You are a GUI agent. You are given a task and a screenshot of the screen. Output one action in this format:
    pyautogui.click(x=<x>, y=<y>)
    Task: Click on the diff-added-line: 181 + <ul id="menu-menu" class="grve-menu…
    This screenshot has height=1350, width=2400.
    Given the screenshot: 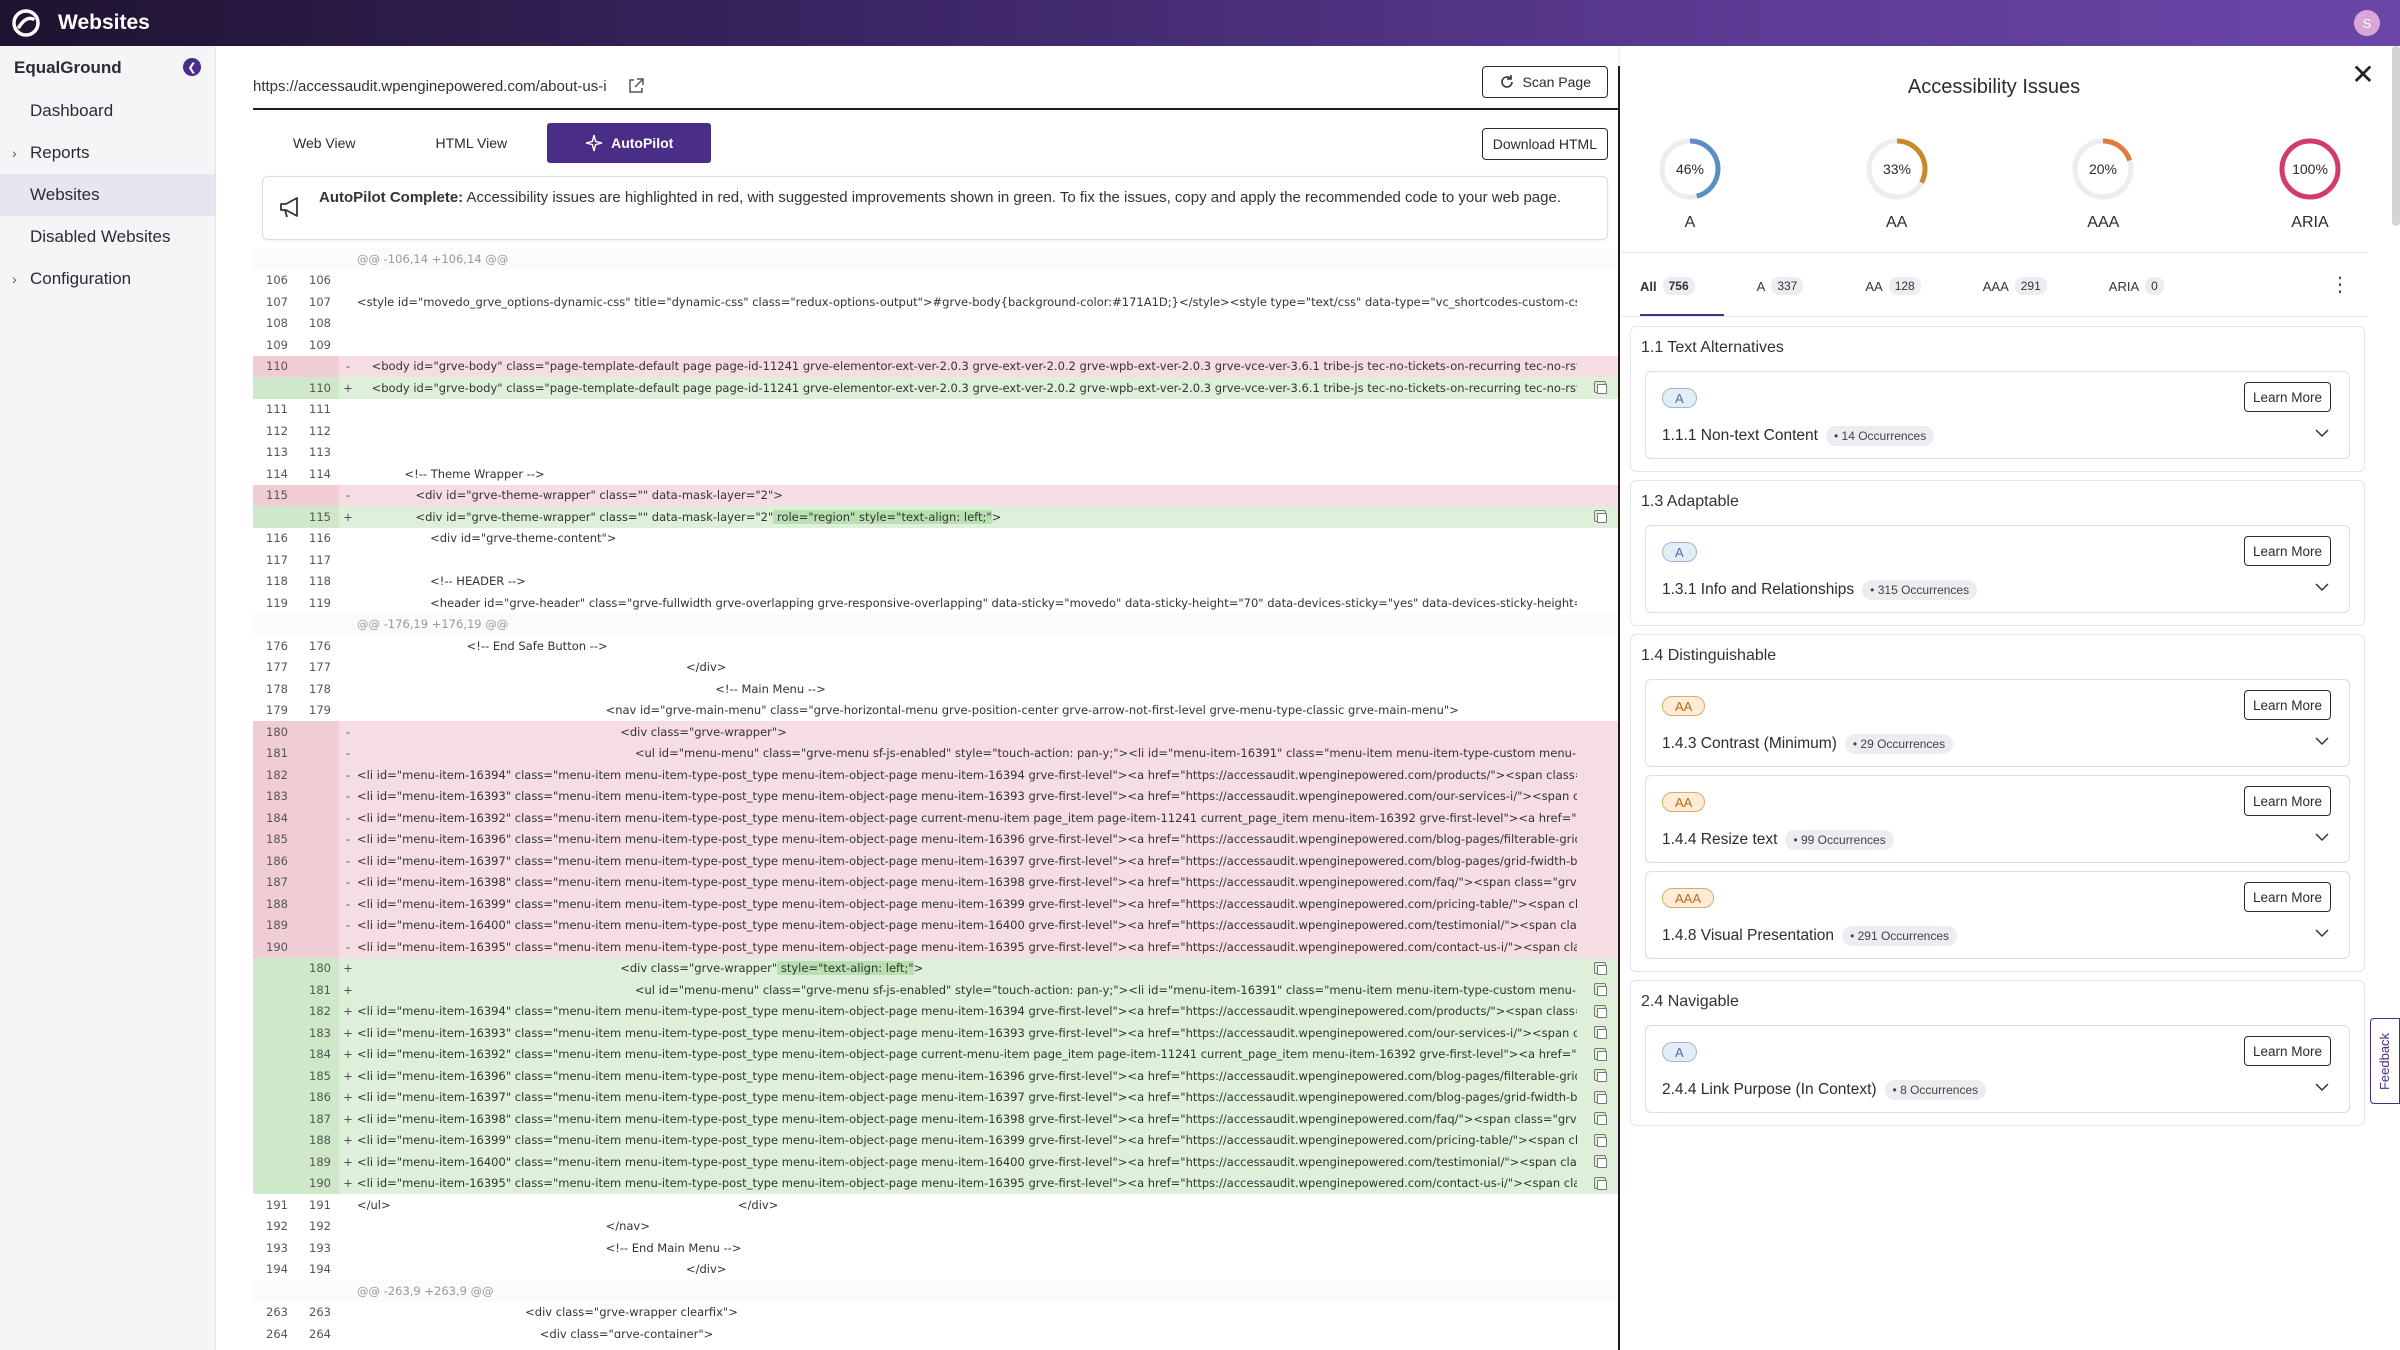 What is the action you would take?
    pyautogui.click(x=935, y=990)
    